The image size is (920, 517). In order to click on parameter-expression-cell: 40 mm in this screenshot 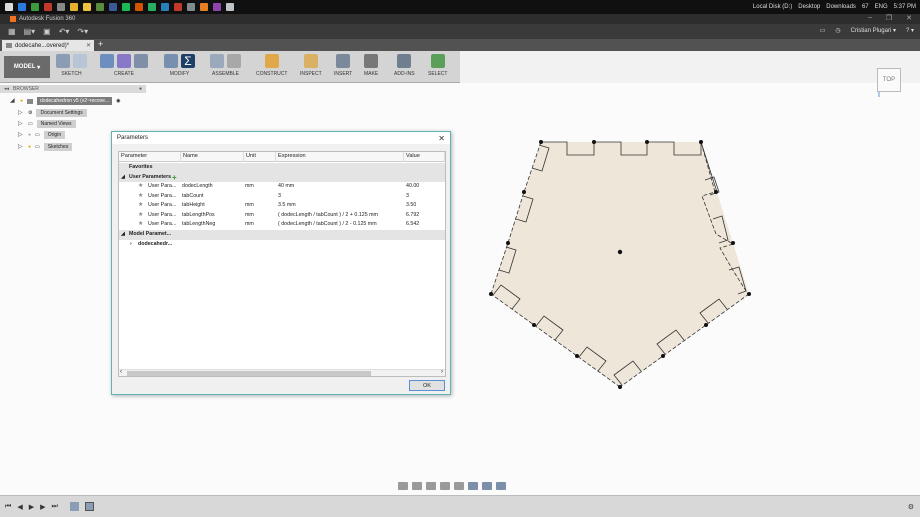, I will do `click(286, 187)`.